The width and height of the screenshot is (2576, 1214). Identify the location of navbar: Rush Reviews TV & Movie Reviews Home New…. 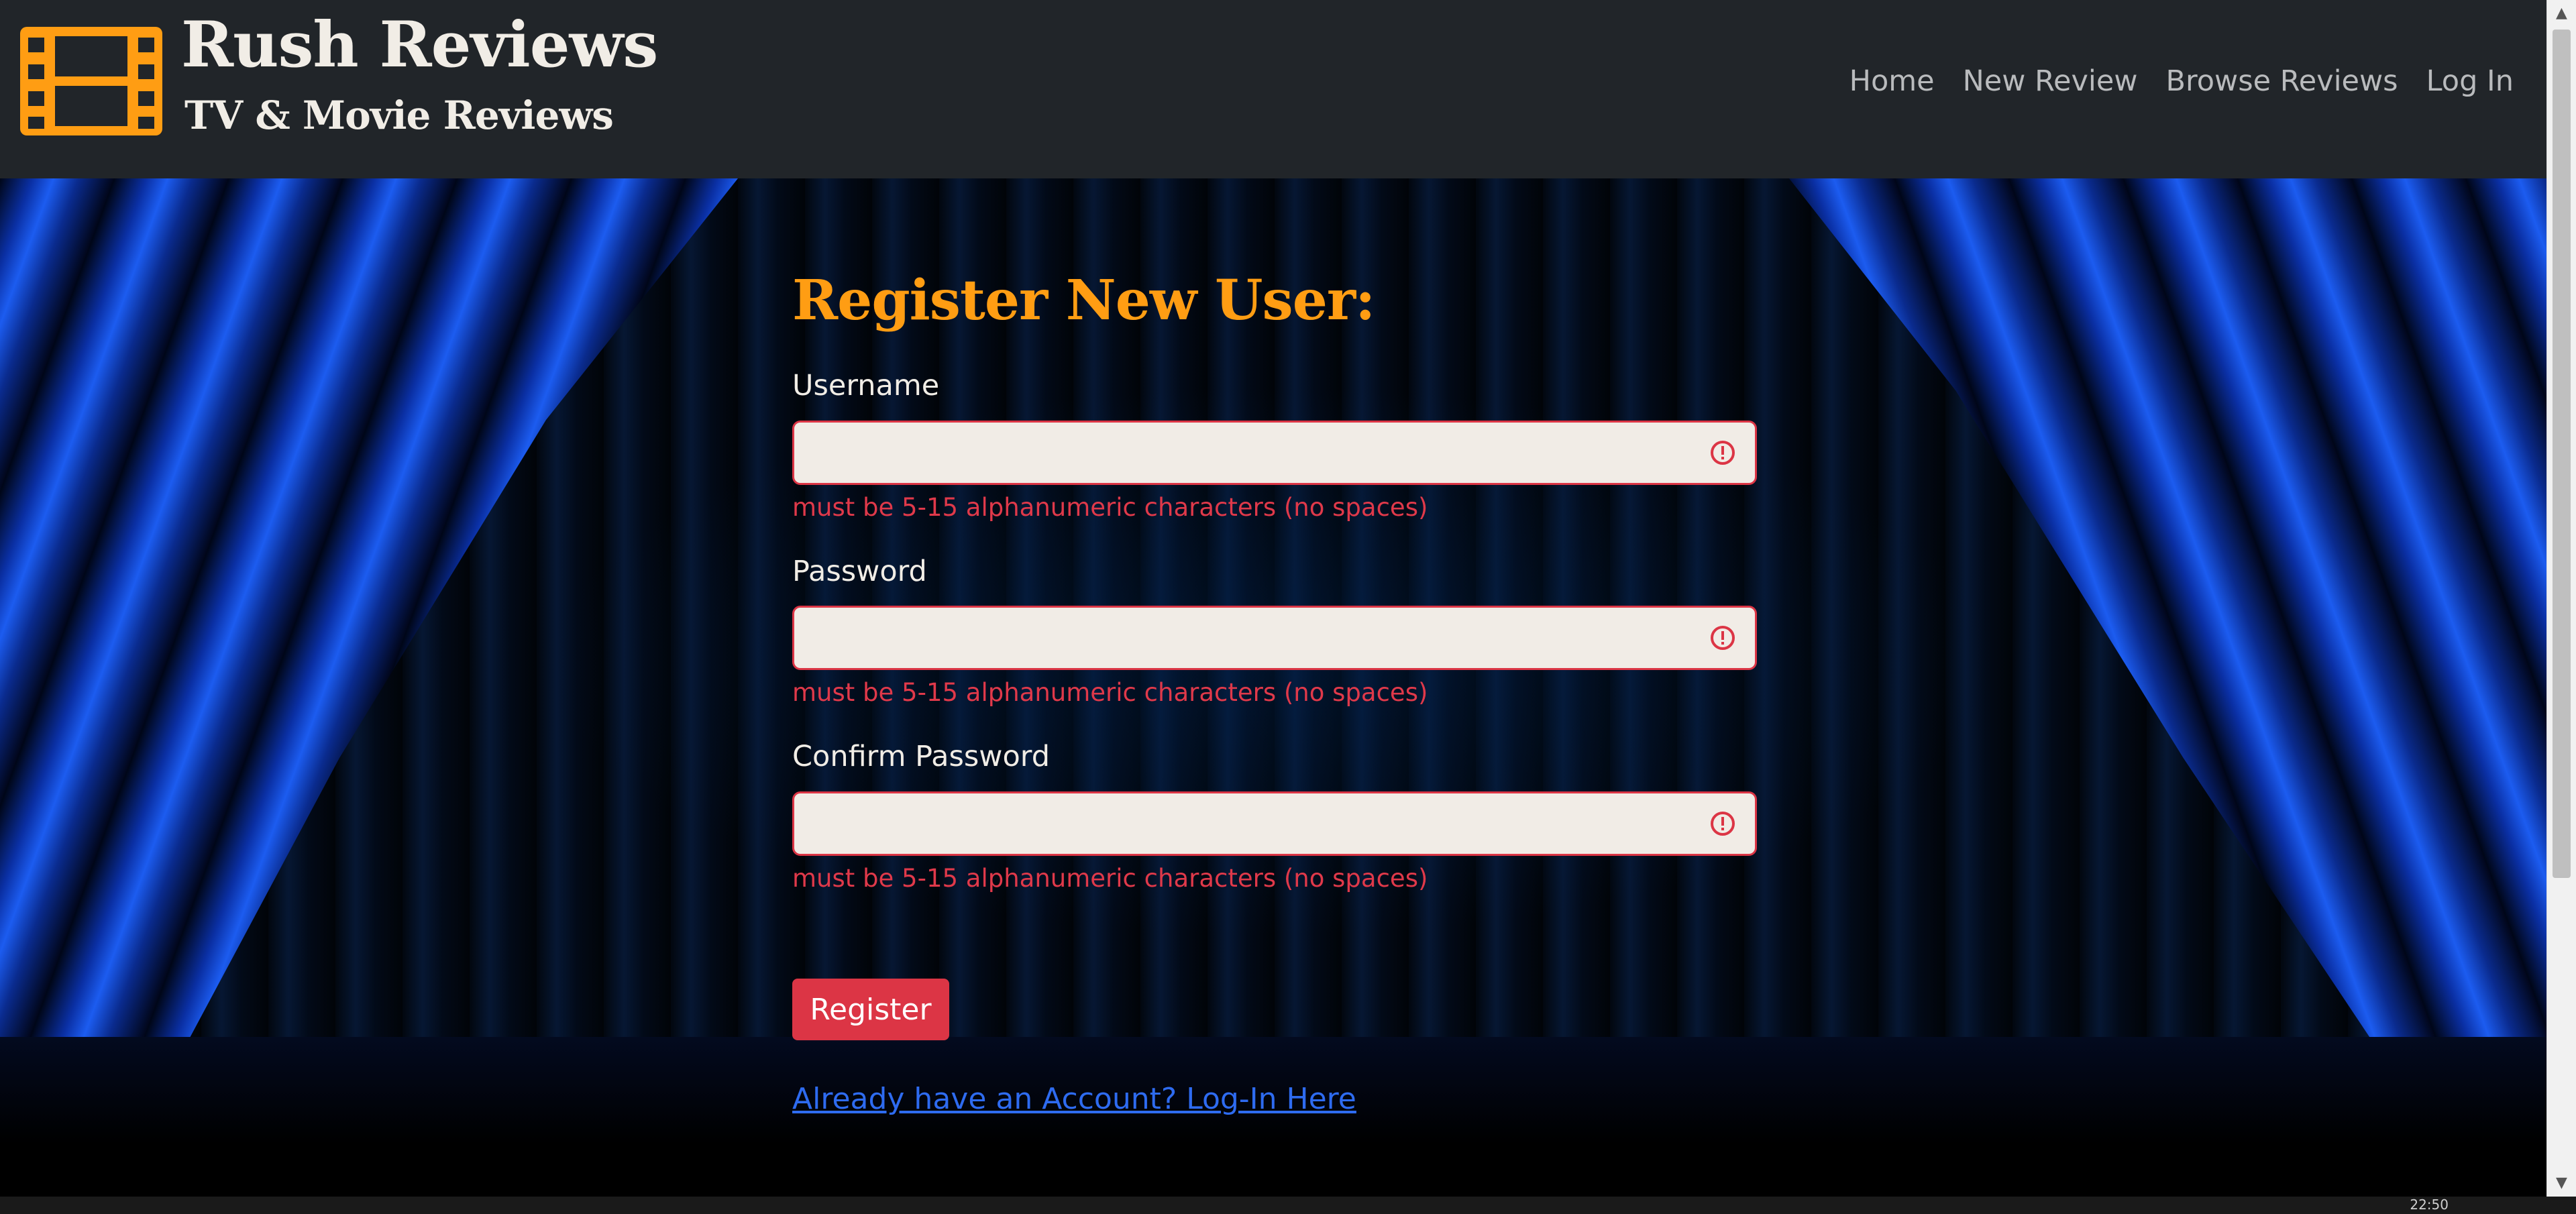
(1273, 89).